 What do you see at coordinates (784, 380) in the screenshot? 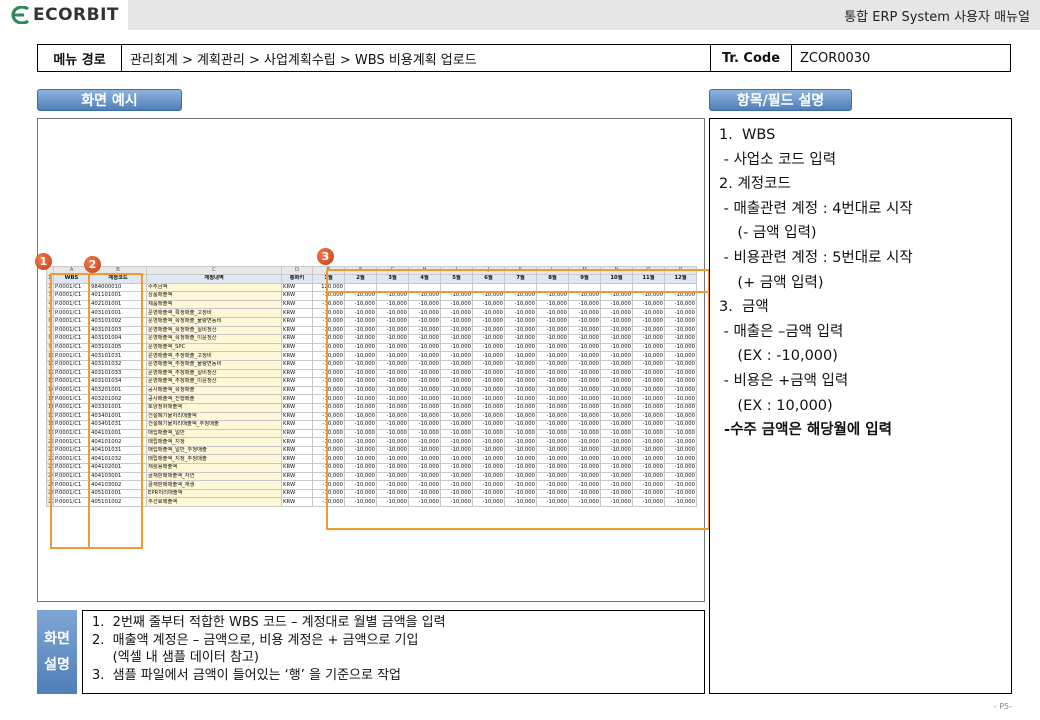
I see `field-desc-line: - 비용은 +금액 입력` at bounding box center [784, 380].